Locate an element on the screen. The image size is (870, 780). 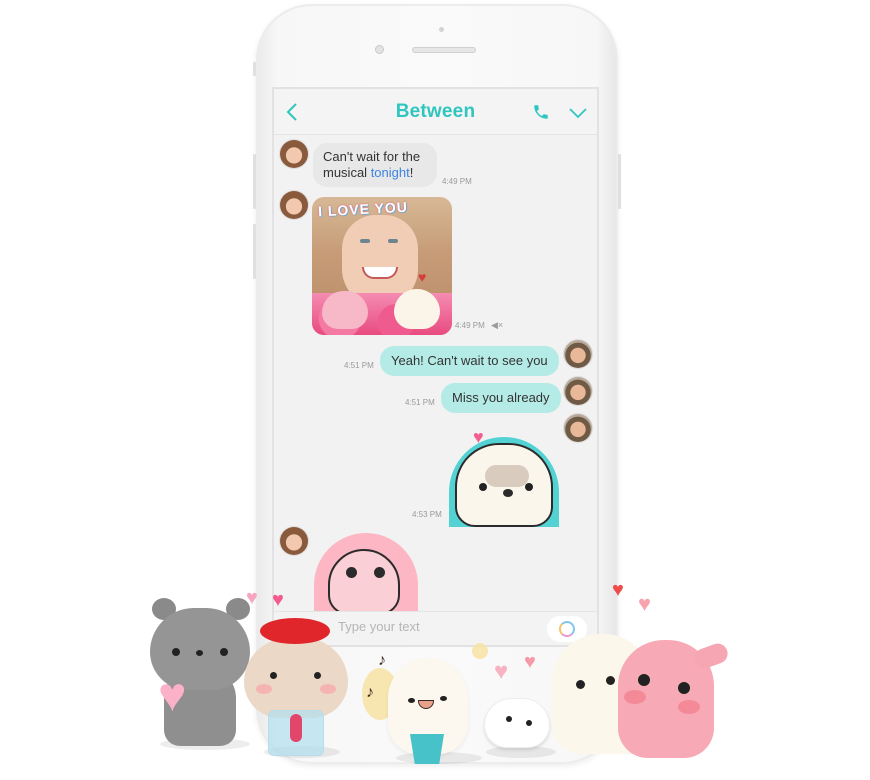
message-input: Type your text is located at coordinates (379, 626).